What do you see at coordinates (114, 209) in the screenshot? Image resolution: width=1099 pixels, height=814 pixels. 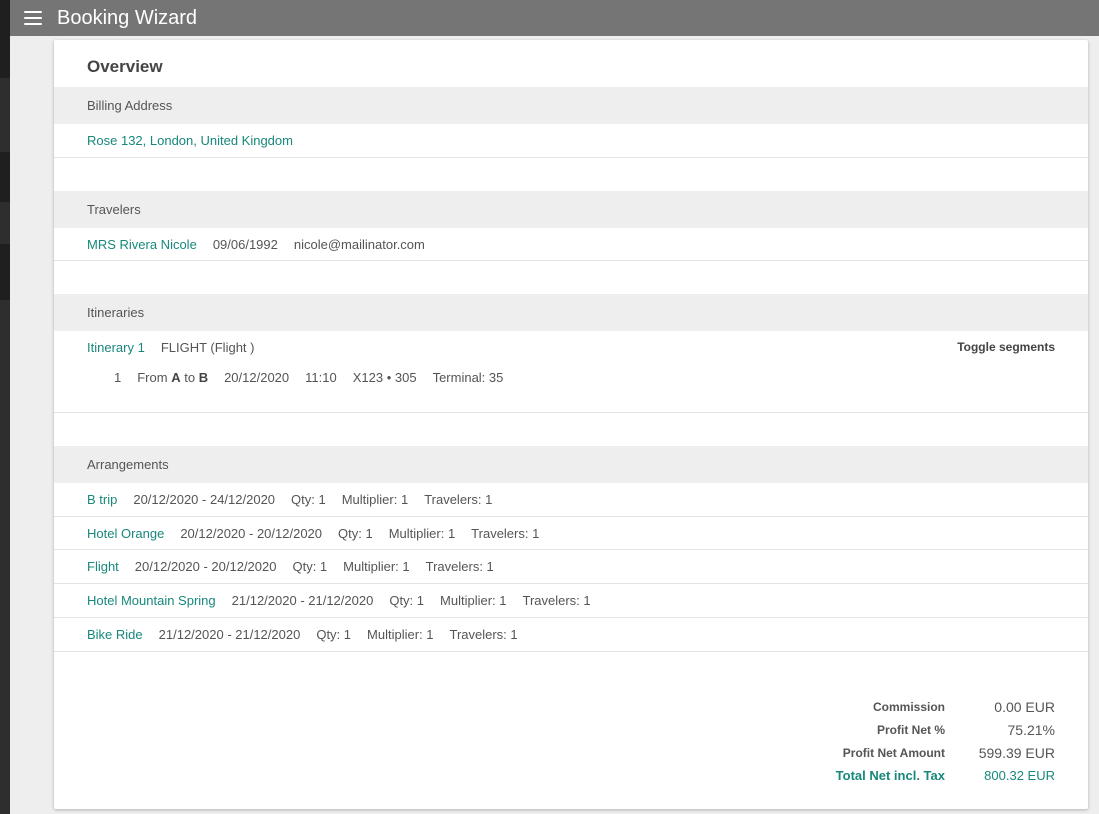 I see `travelers-heading: Travelers` at bounding box center [114, 209].